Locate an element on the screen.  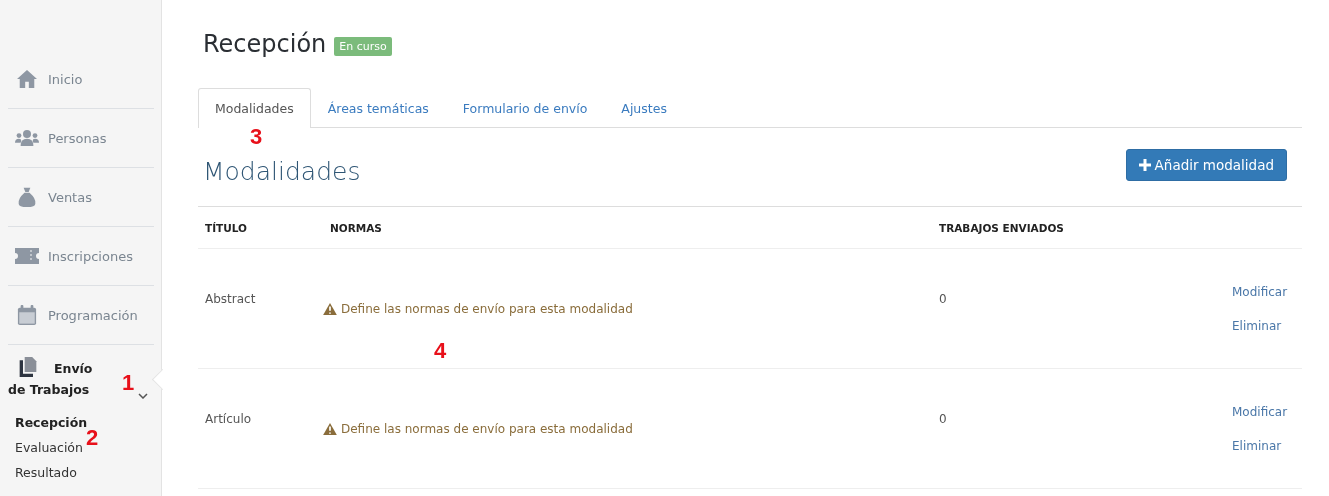
ticket-icon is located at coordinates (27, 256).